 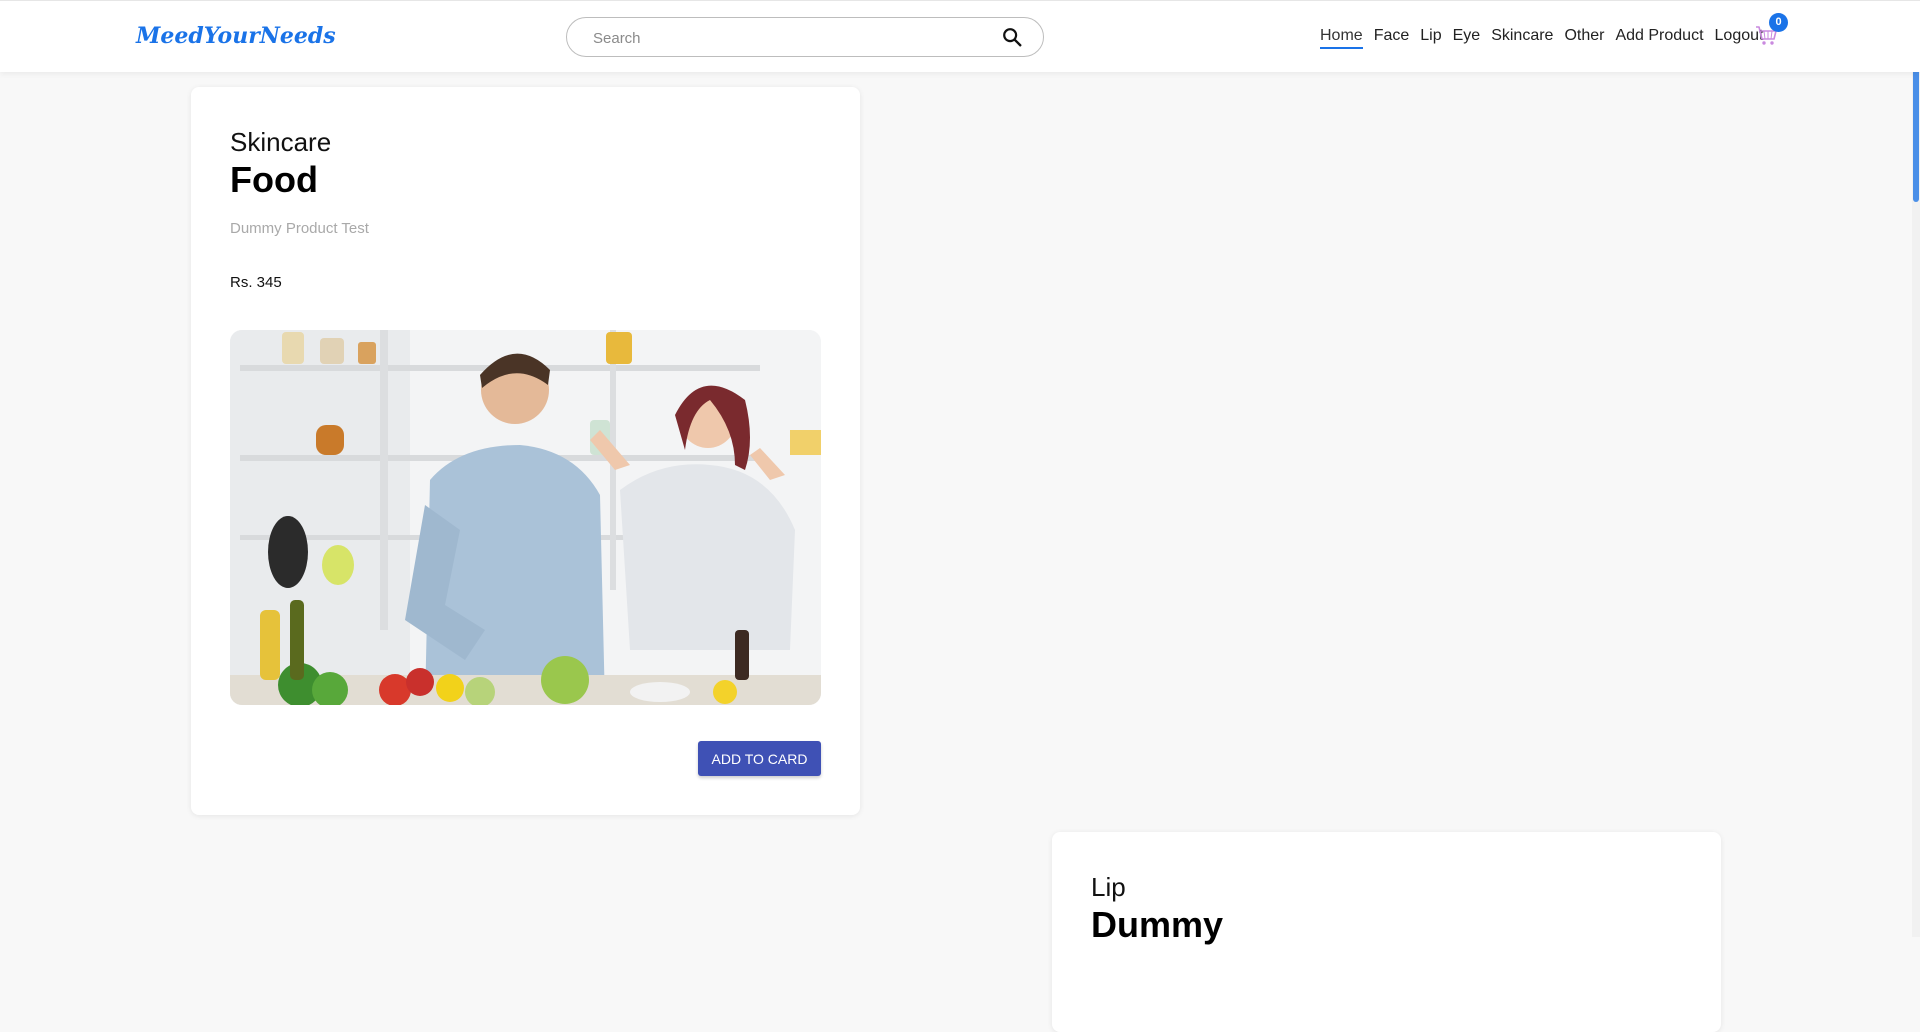 What do you see at coordinates (1778, 22) in the screenshot?
I see `cart-count-badge: 0` at bounding box center [1778, 22].